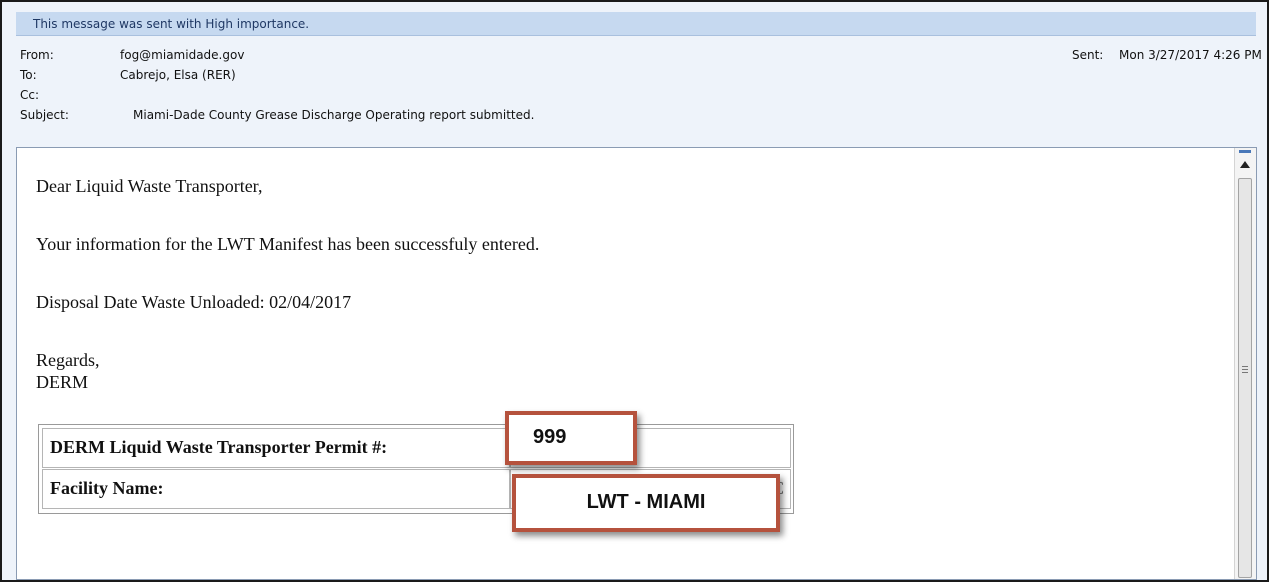 The width and height of the screenshot is (1269, 582). I want to click on permit-number-label: DERM Liquid Waste Transporter Permit #:, so click(276, 448).